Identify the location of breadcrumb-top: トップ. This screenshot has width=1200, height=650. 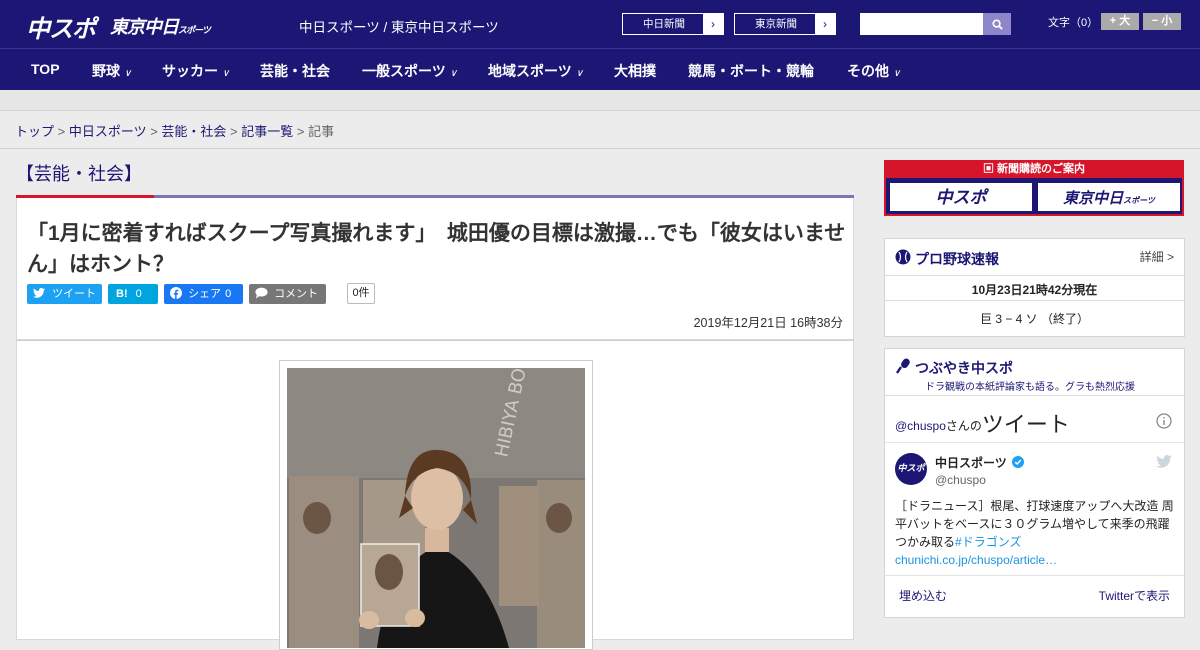
(34, 131).